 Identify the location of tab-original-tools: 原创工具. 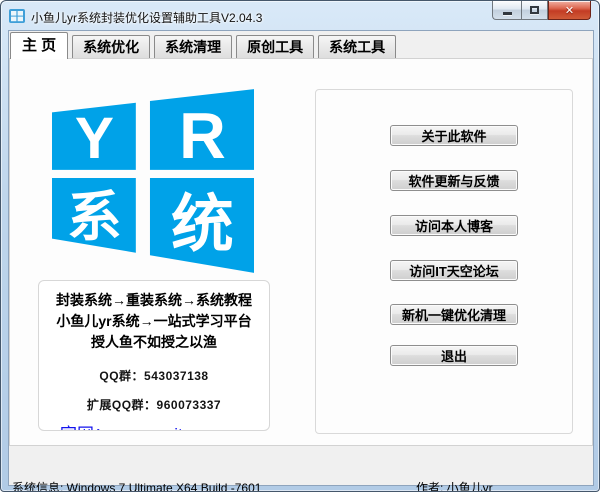
(275, 47).